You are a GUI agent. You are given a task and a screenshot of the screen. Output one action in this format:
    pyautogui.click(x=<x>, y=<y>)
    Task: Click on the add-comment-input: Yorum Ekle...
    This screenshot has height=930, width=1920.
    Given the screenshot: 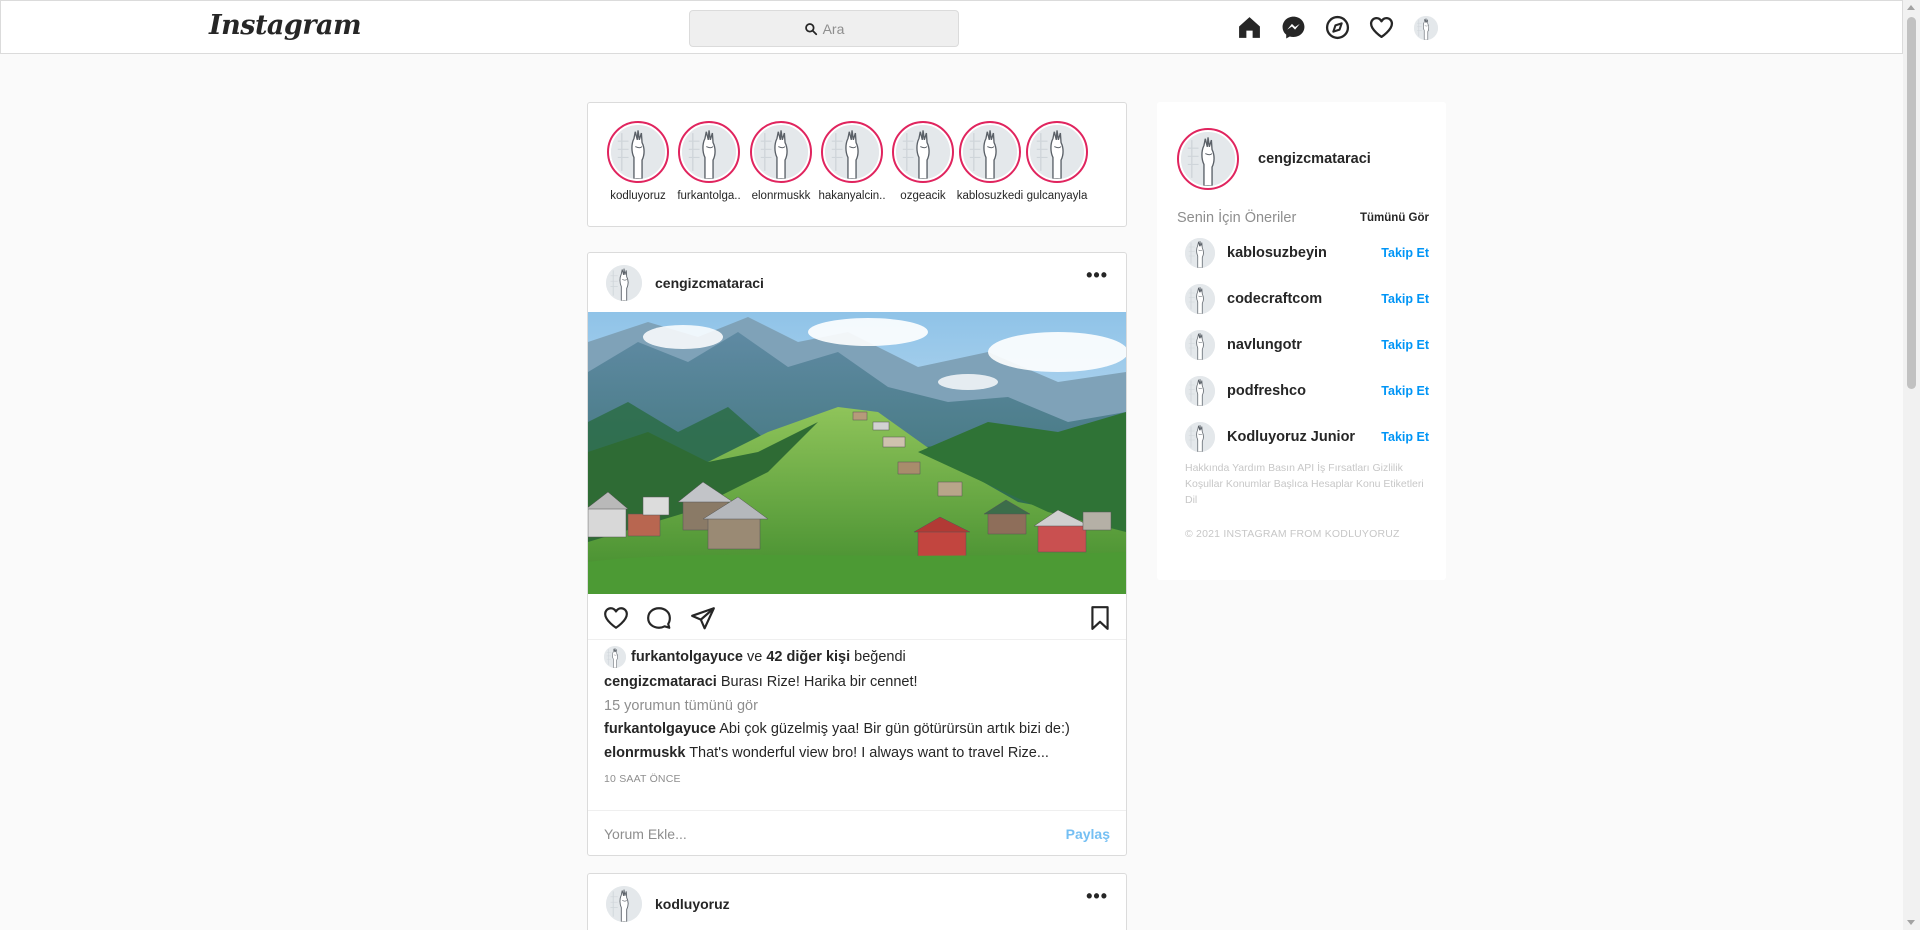 What is the action you would take?
    pyautogui.click(x=835, y=834)
    